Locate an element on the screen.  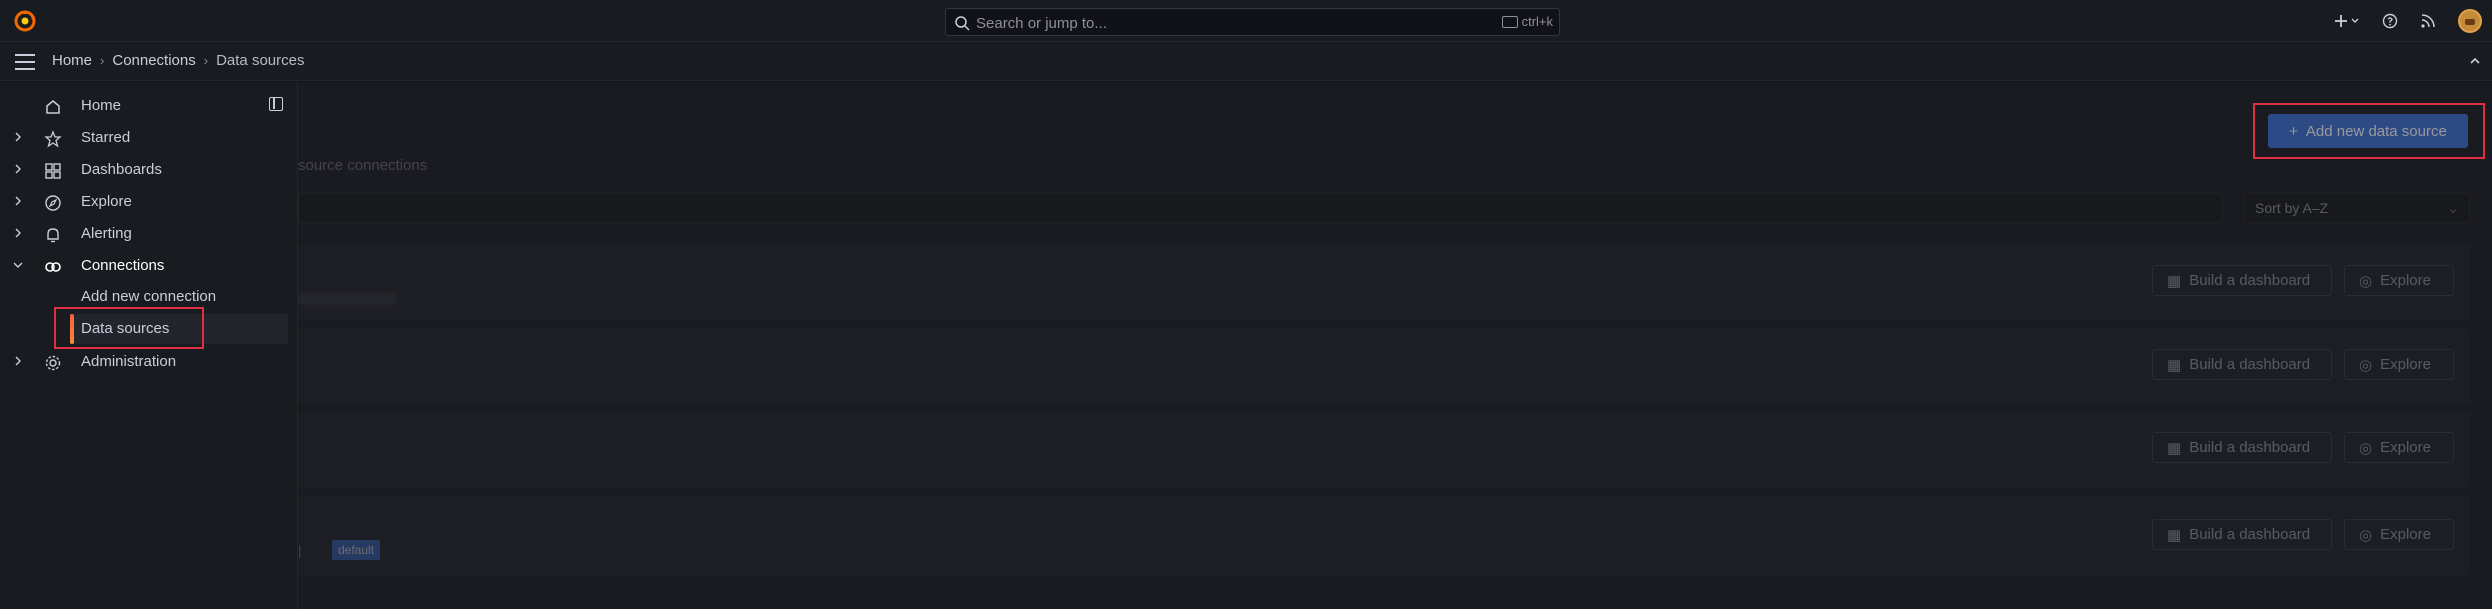
avatar is located at coordinates (2470, 21).